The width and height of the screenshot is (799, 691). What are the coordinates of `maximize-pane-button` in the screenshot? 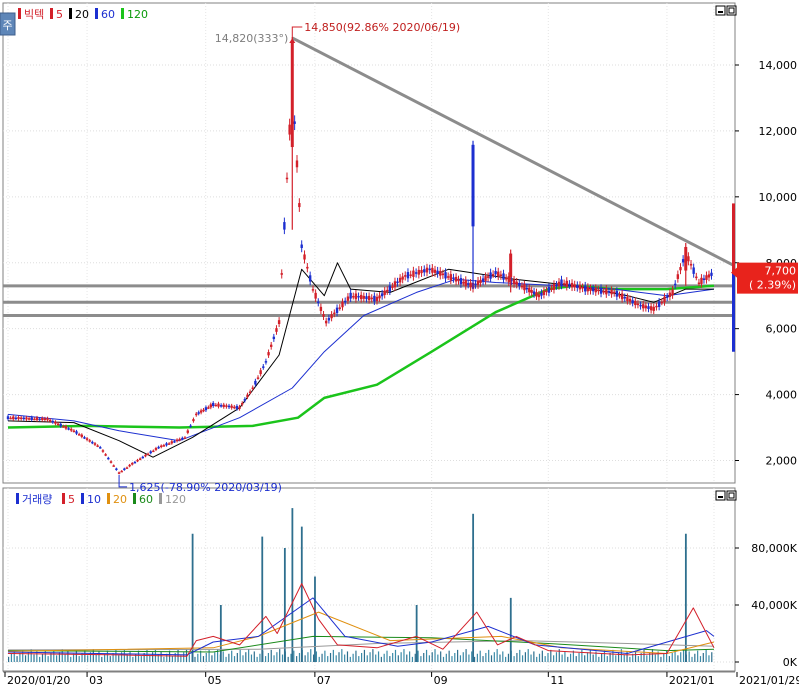 It's located at (731, 10).